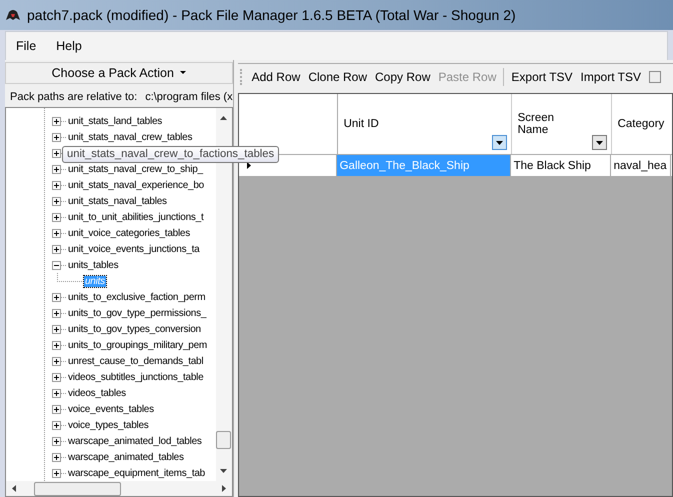 The image size is (673, 497). What do you see at coordinates (224, 471) in the screenshot?
I see `down-arrow-icon` at bounding box center [224, 471].